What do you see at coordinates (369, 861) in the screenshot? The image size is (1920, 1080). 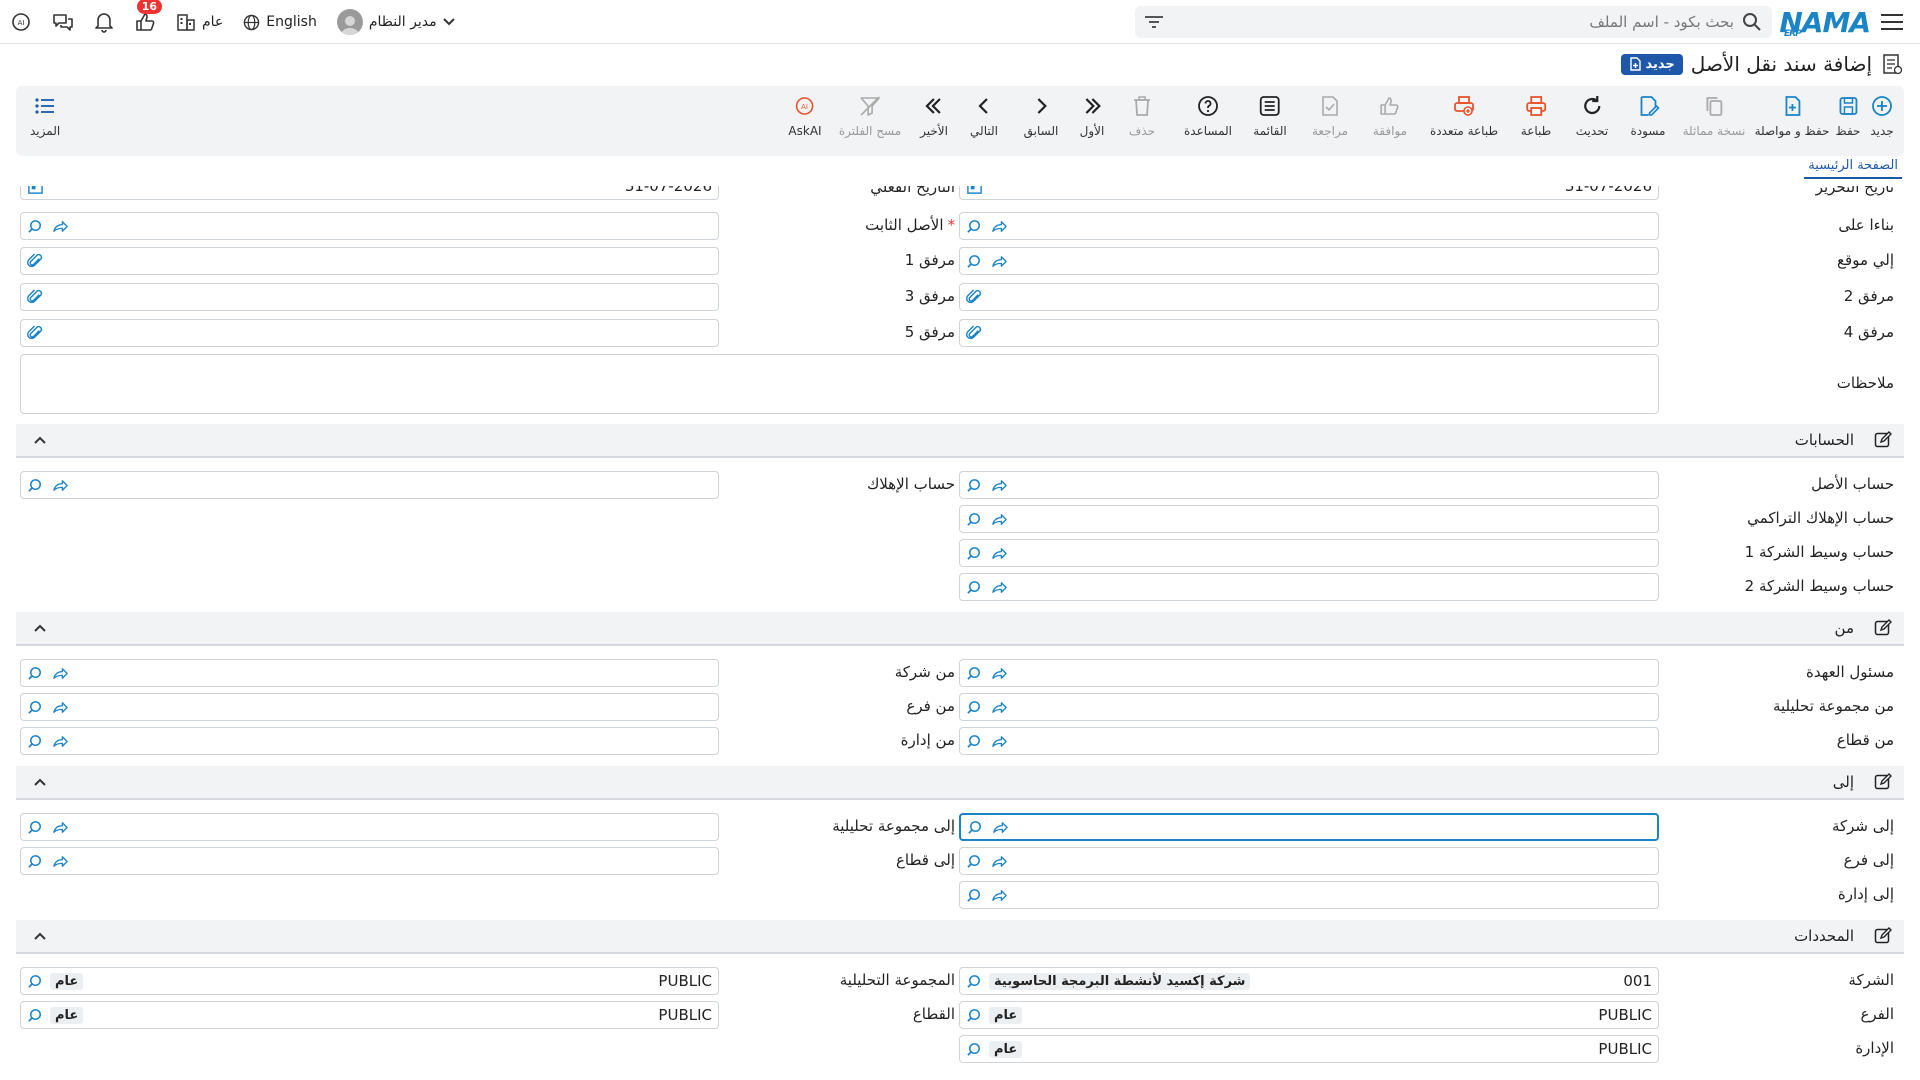 I see `to-sector-field` at bounding box center [369, 861].